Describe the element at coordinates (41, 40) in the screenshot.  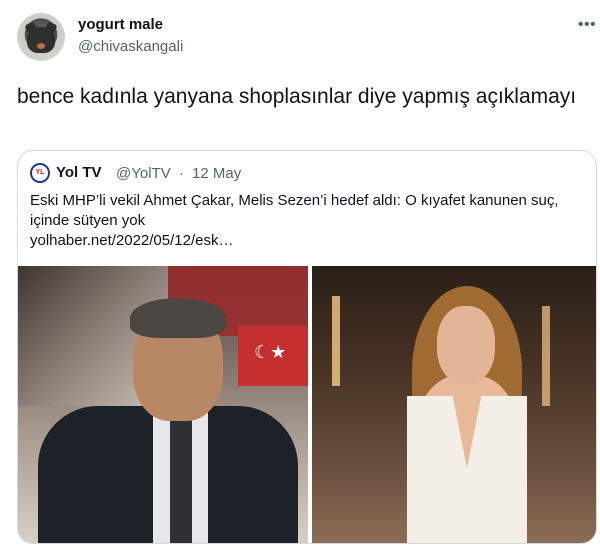
I see `avatar-face` at that location.